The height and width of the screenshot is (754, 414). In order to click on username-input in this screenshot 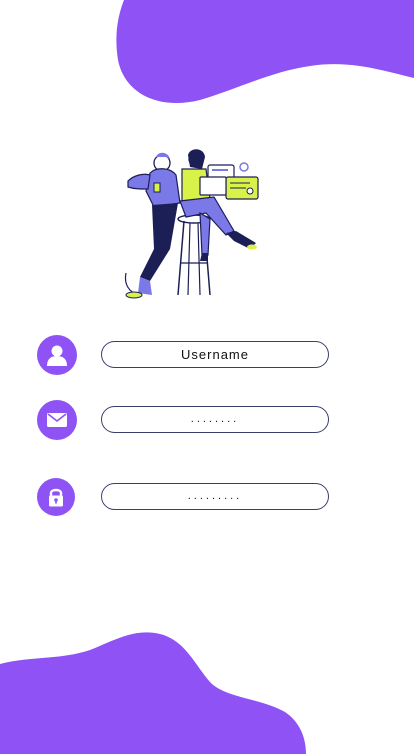, I will do `click(215, 354)`.